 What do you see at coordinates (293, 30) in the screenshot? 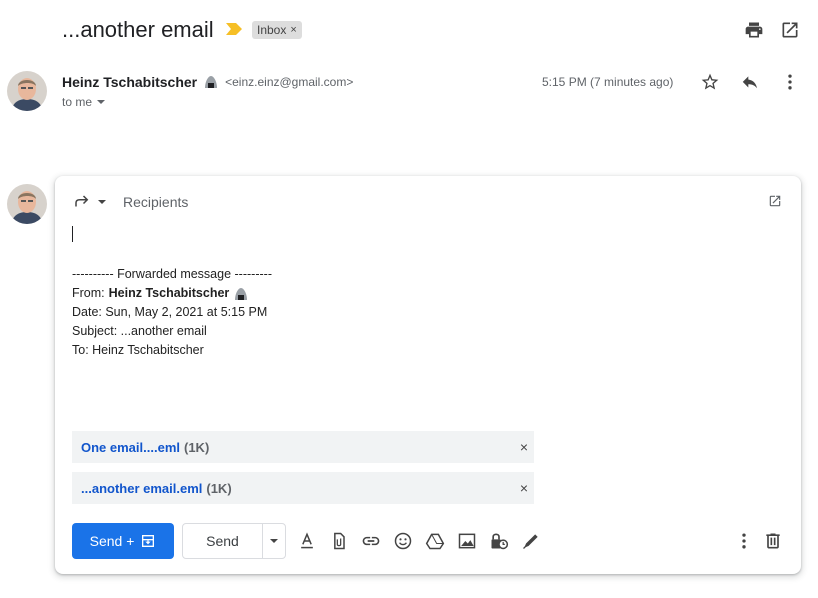
I see `remove-label-button: ×` at bounding box center [293, 30].